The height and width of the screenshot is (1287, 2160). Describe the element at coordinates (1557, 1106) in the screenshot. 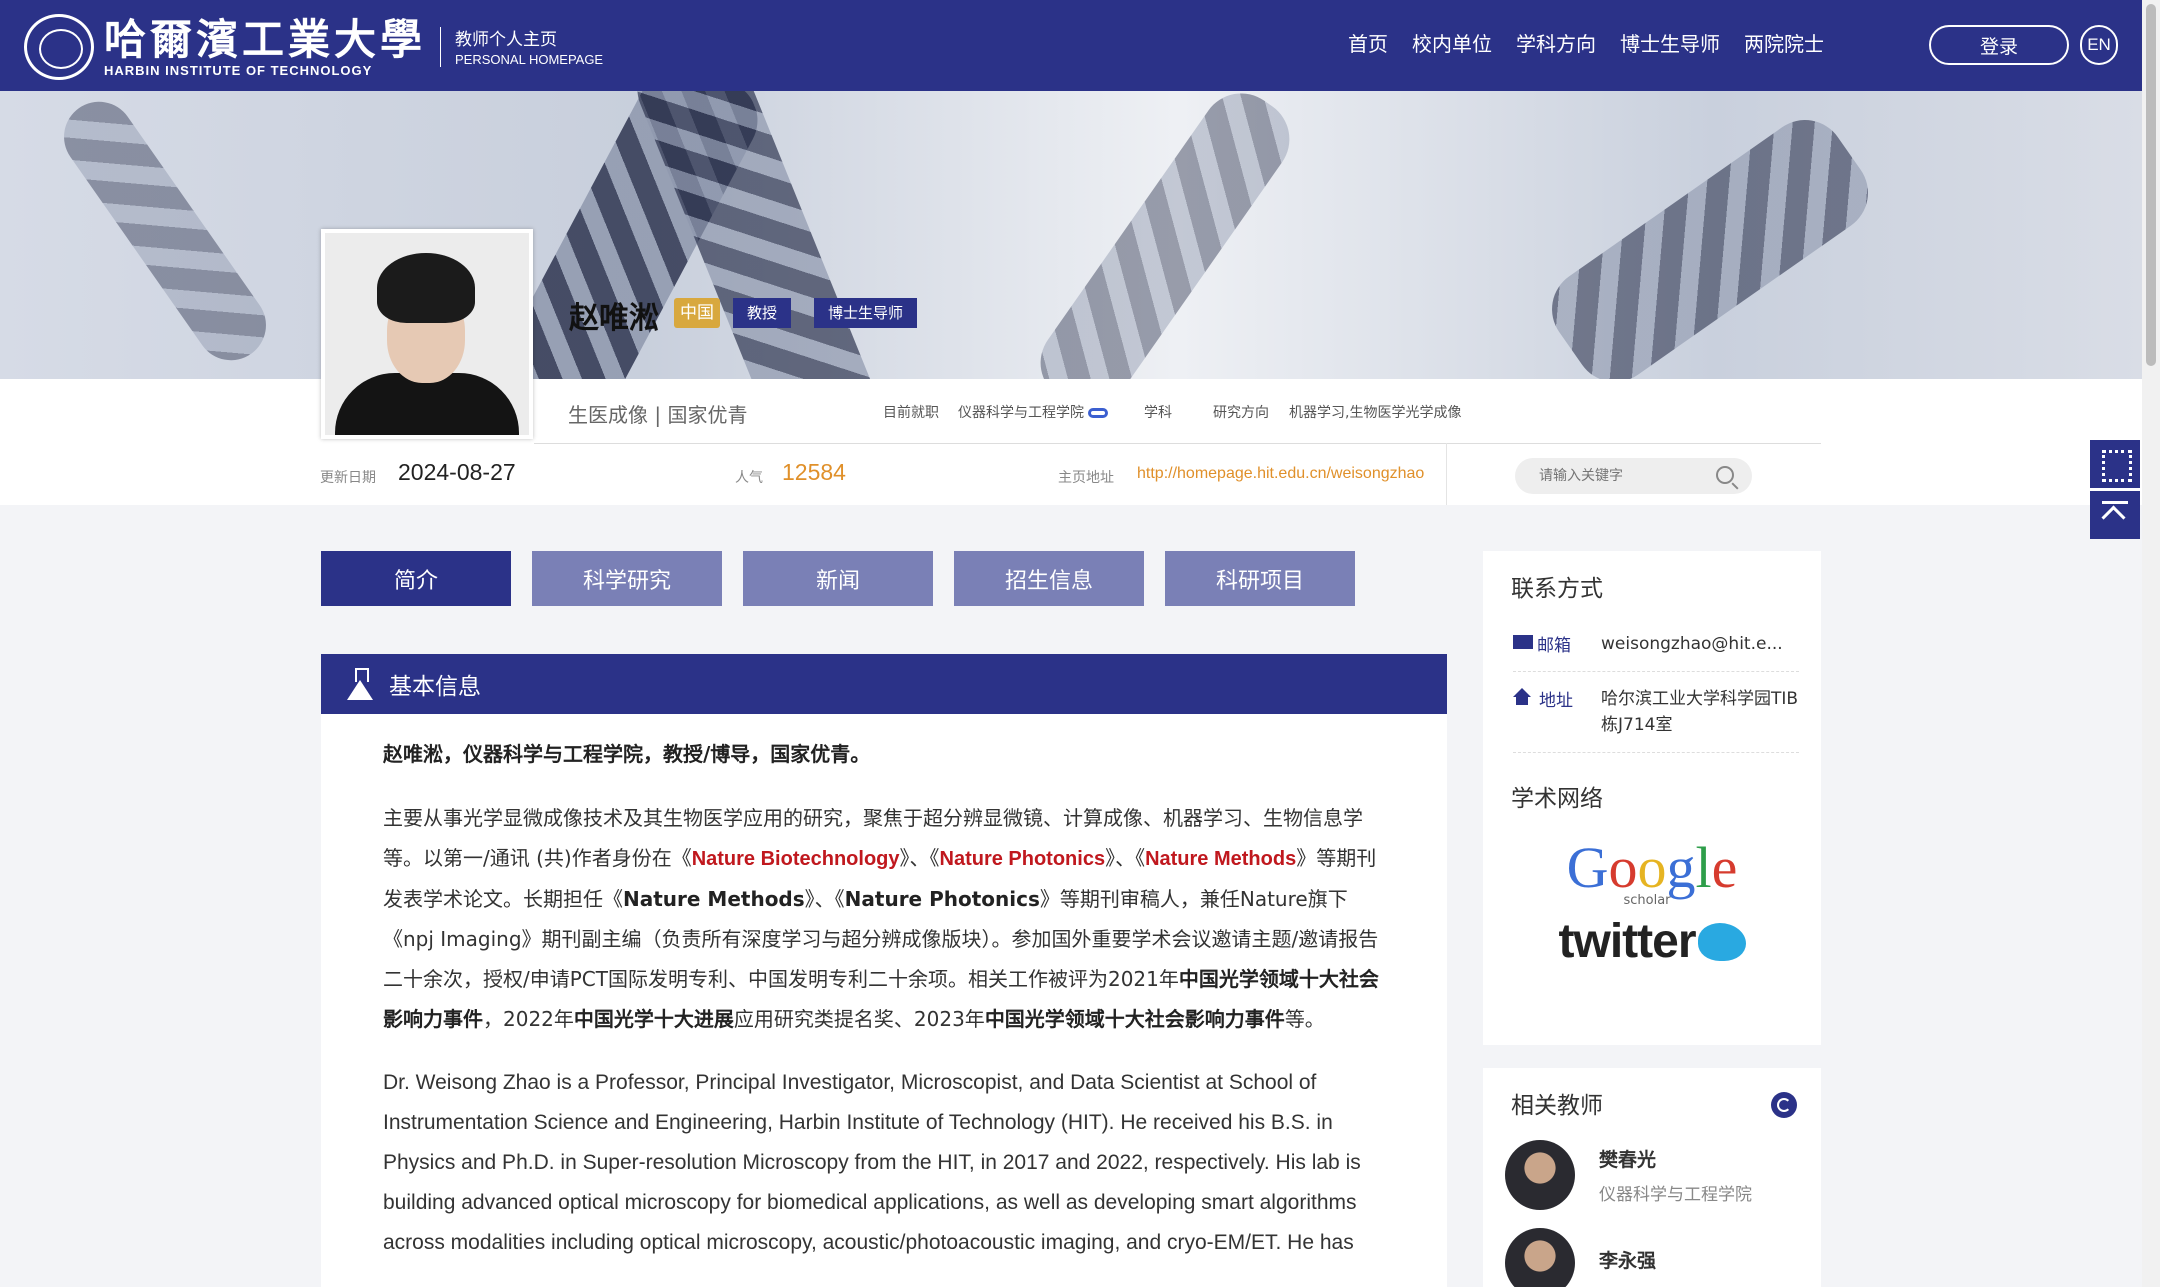

I see `related-title: 相关教师` at that location.